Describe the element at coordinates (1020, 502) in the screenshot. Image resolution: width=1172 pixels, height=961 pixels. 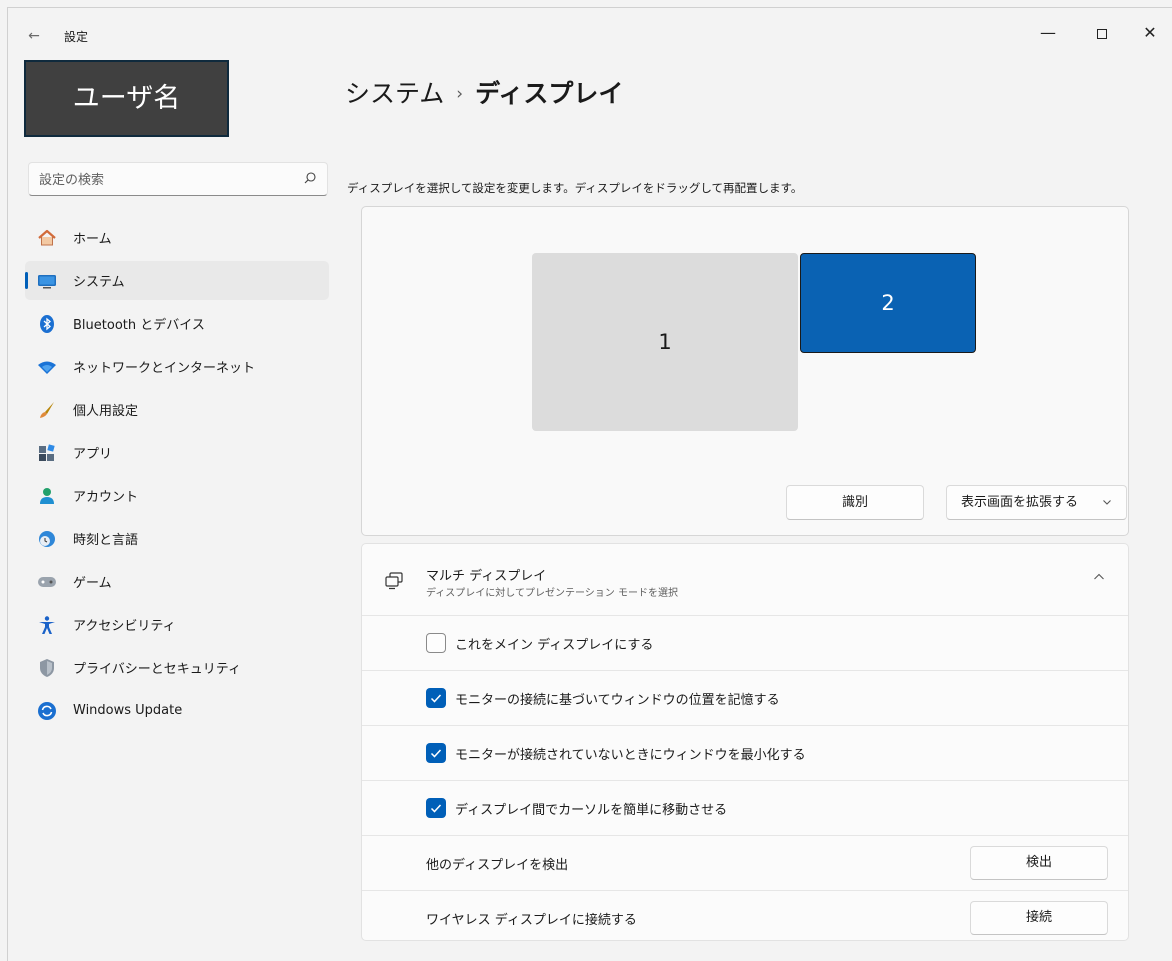
I see `display-mode-label: 表示画面を拡張する` at that location.